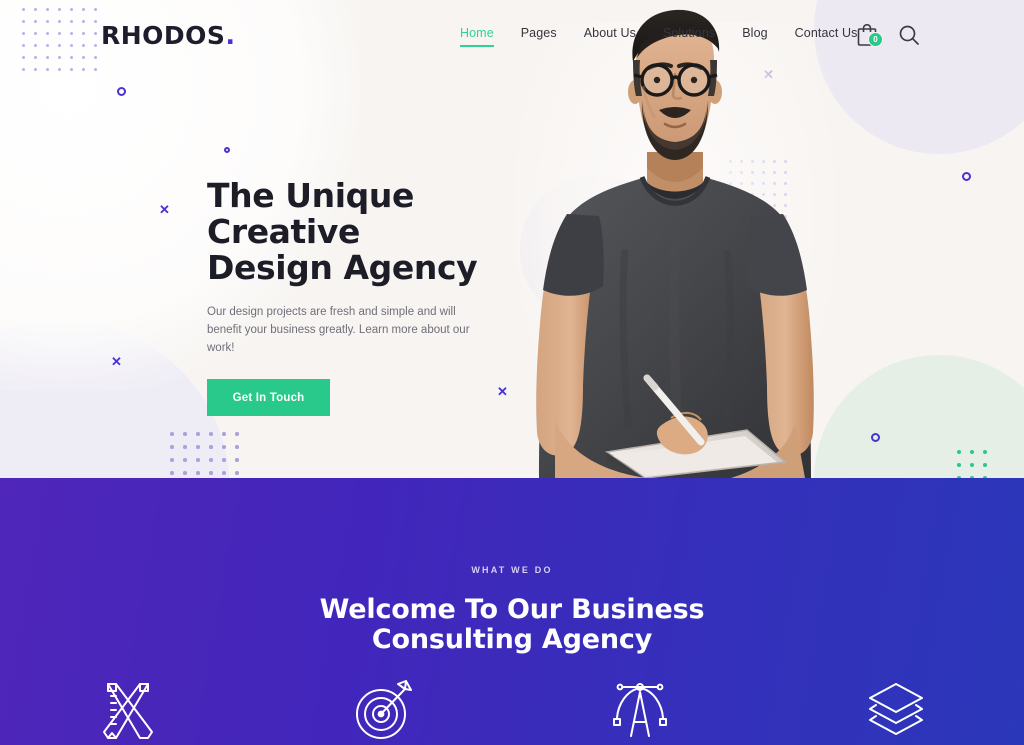  I want to click on service-item-branding, so click(896, 710).